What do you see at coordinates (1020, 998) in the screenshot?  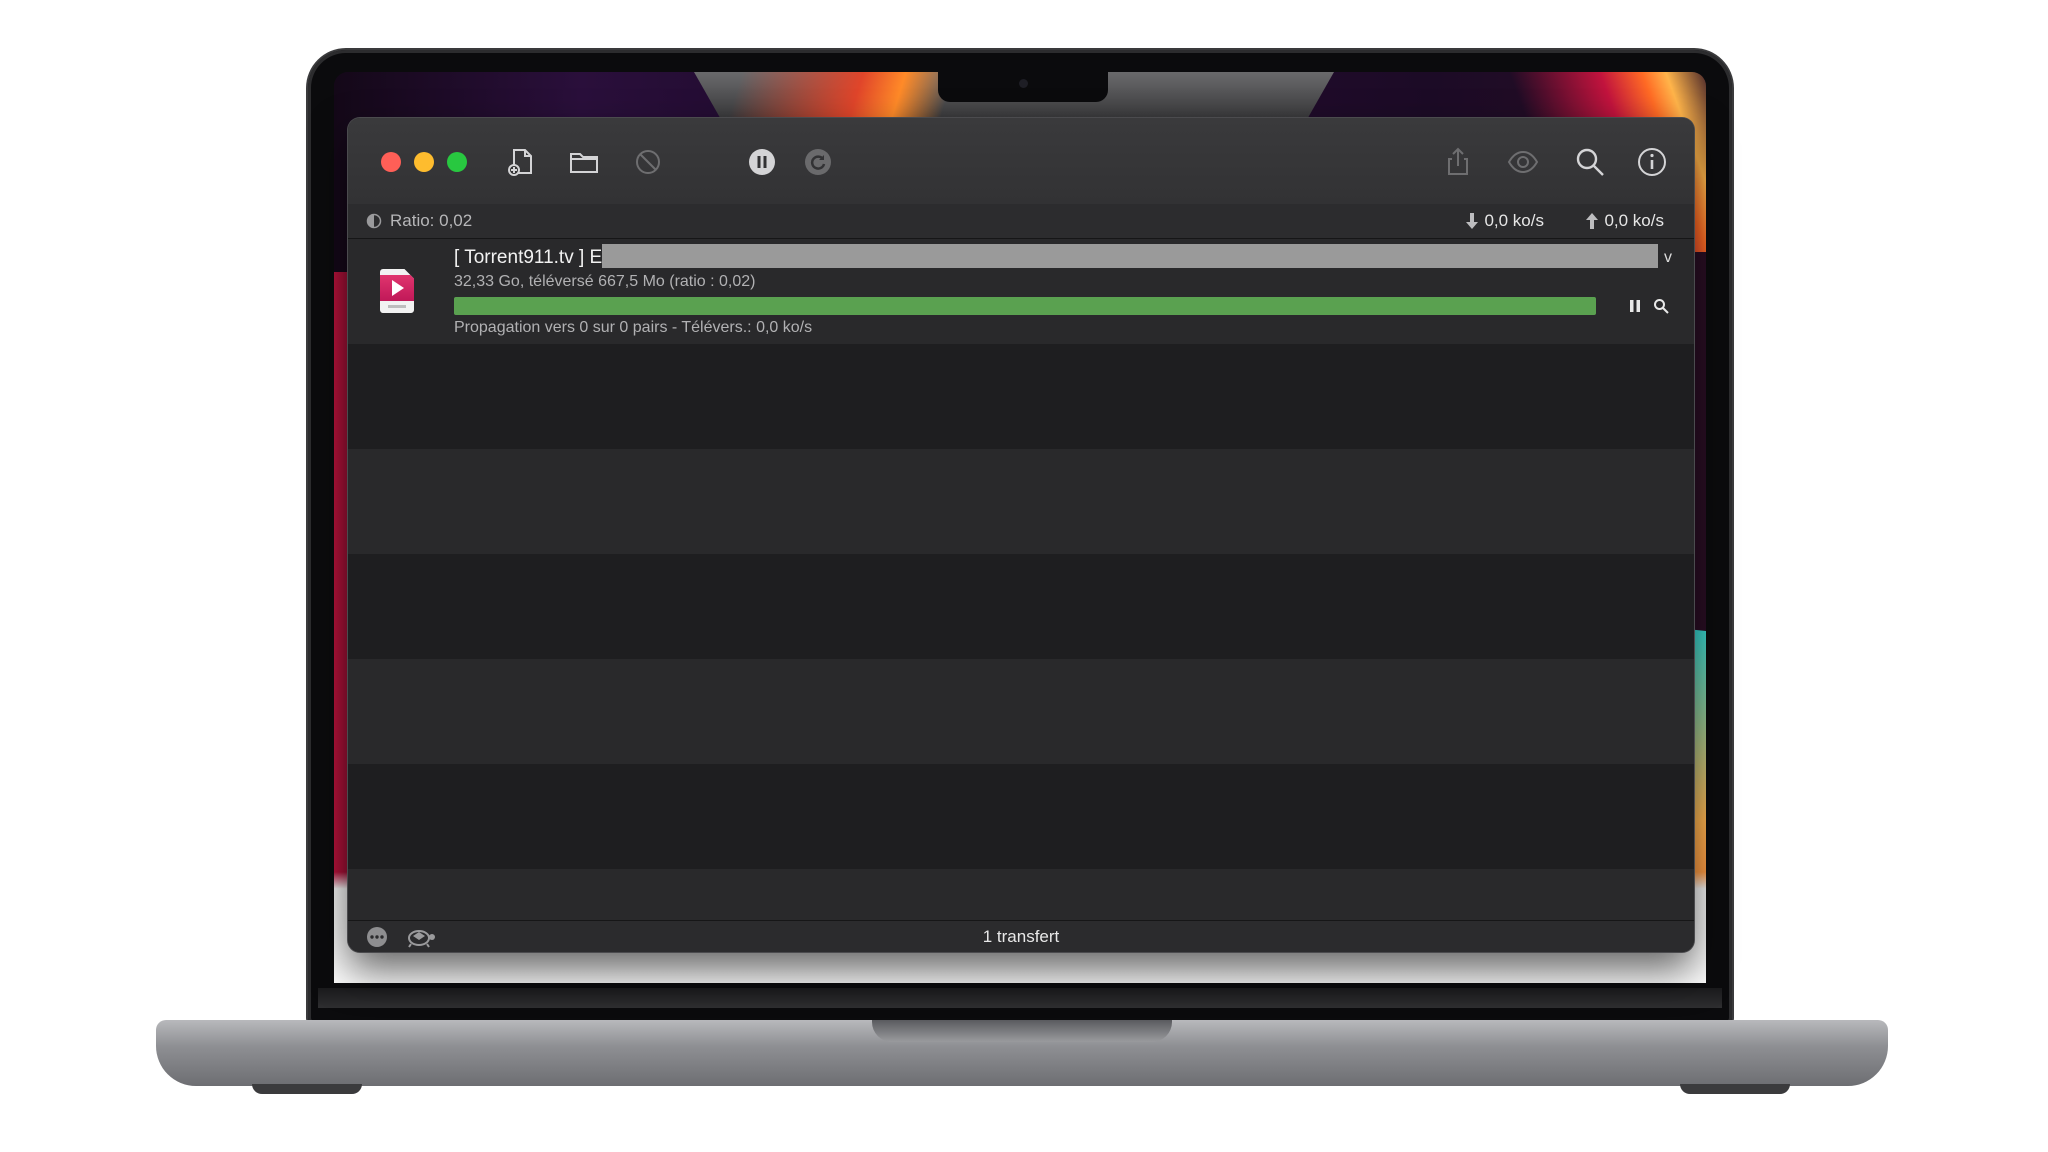 I see `laptop-hinge` at bounding box center [1020, 998].